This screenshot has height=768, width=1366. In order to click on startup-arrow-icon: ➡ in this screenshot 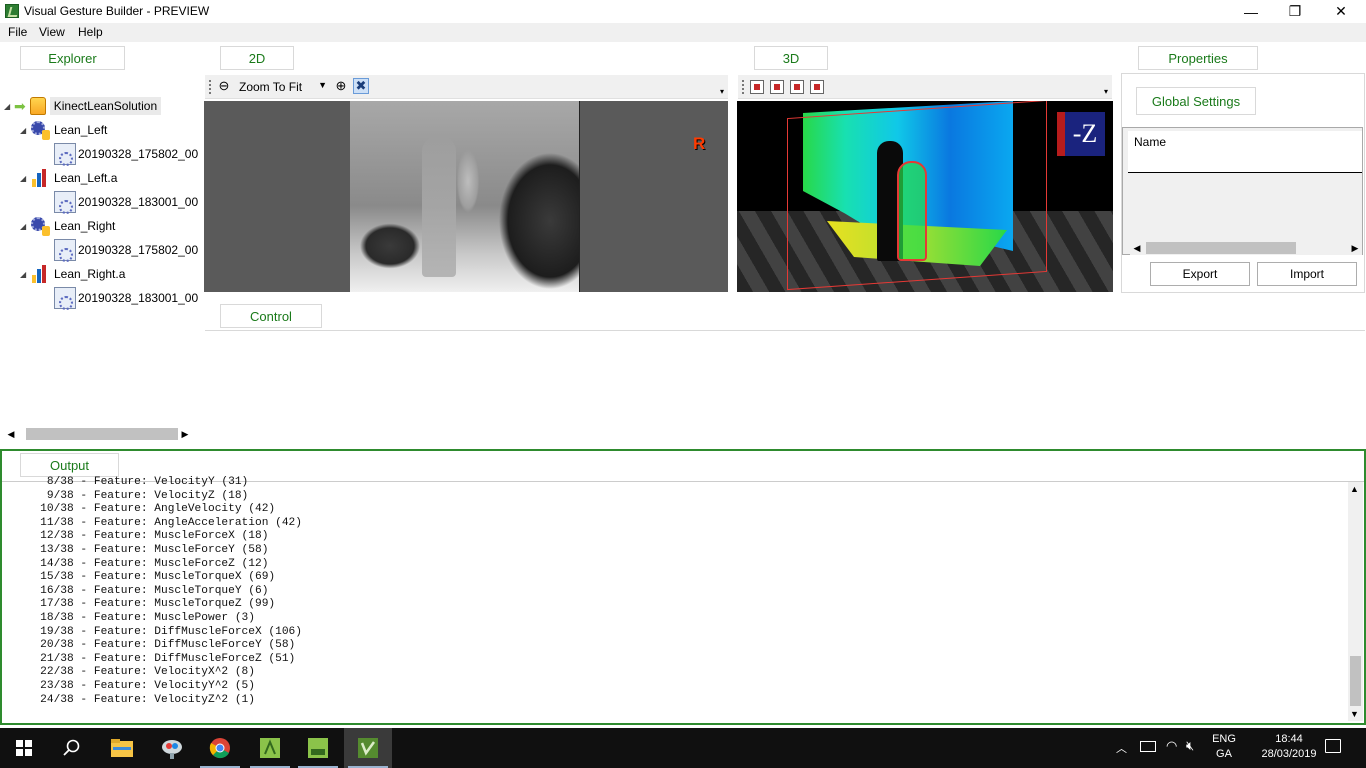, I will do `click(20, 105)`.